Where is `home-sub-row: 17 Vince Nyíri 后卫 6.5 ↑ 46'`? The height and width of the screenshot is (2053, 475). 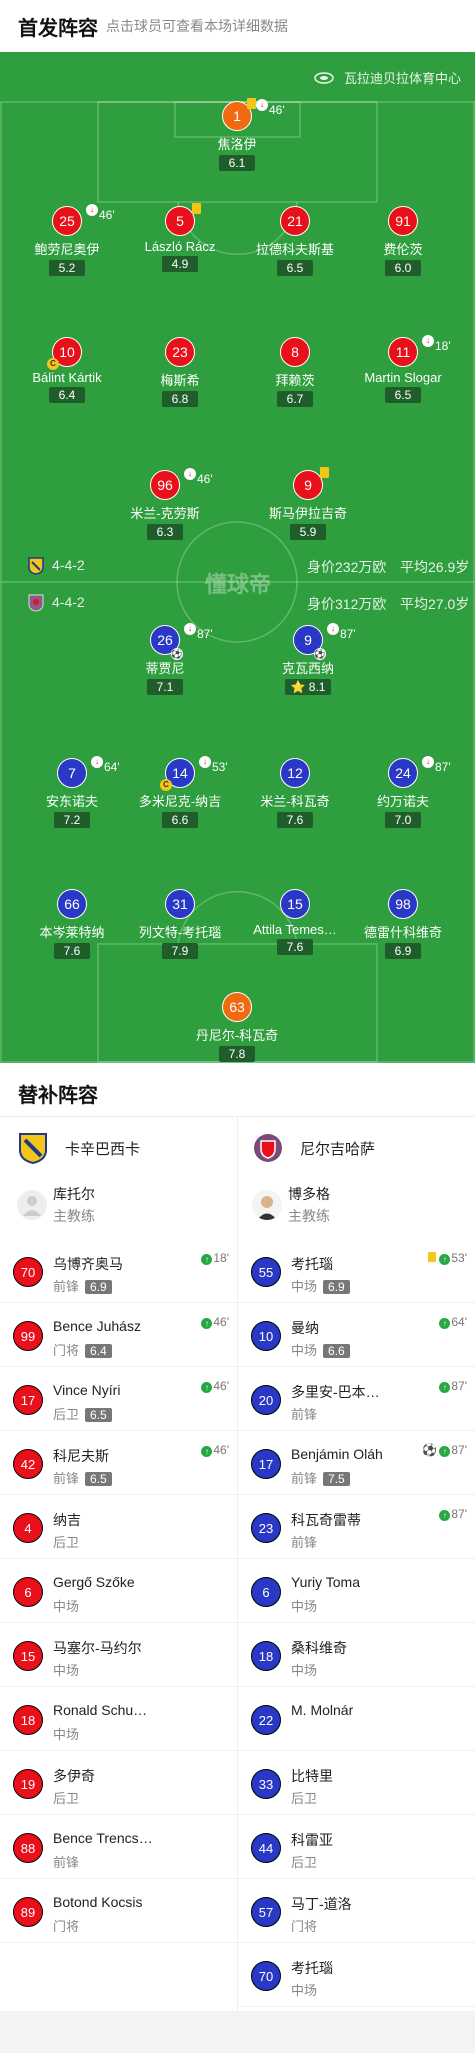
home-sub-row: 17 Vince Nyíri 后卫 6.5 ↑ 46' is located at coordinates (118, 1399).